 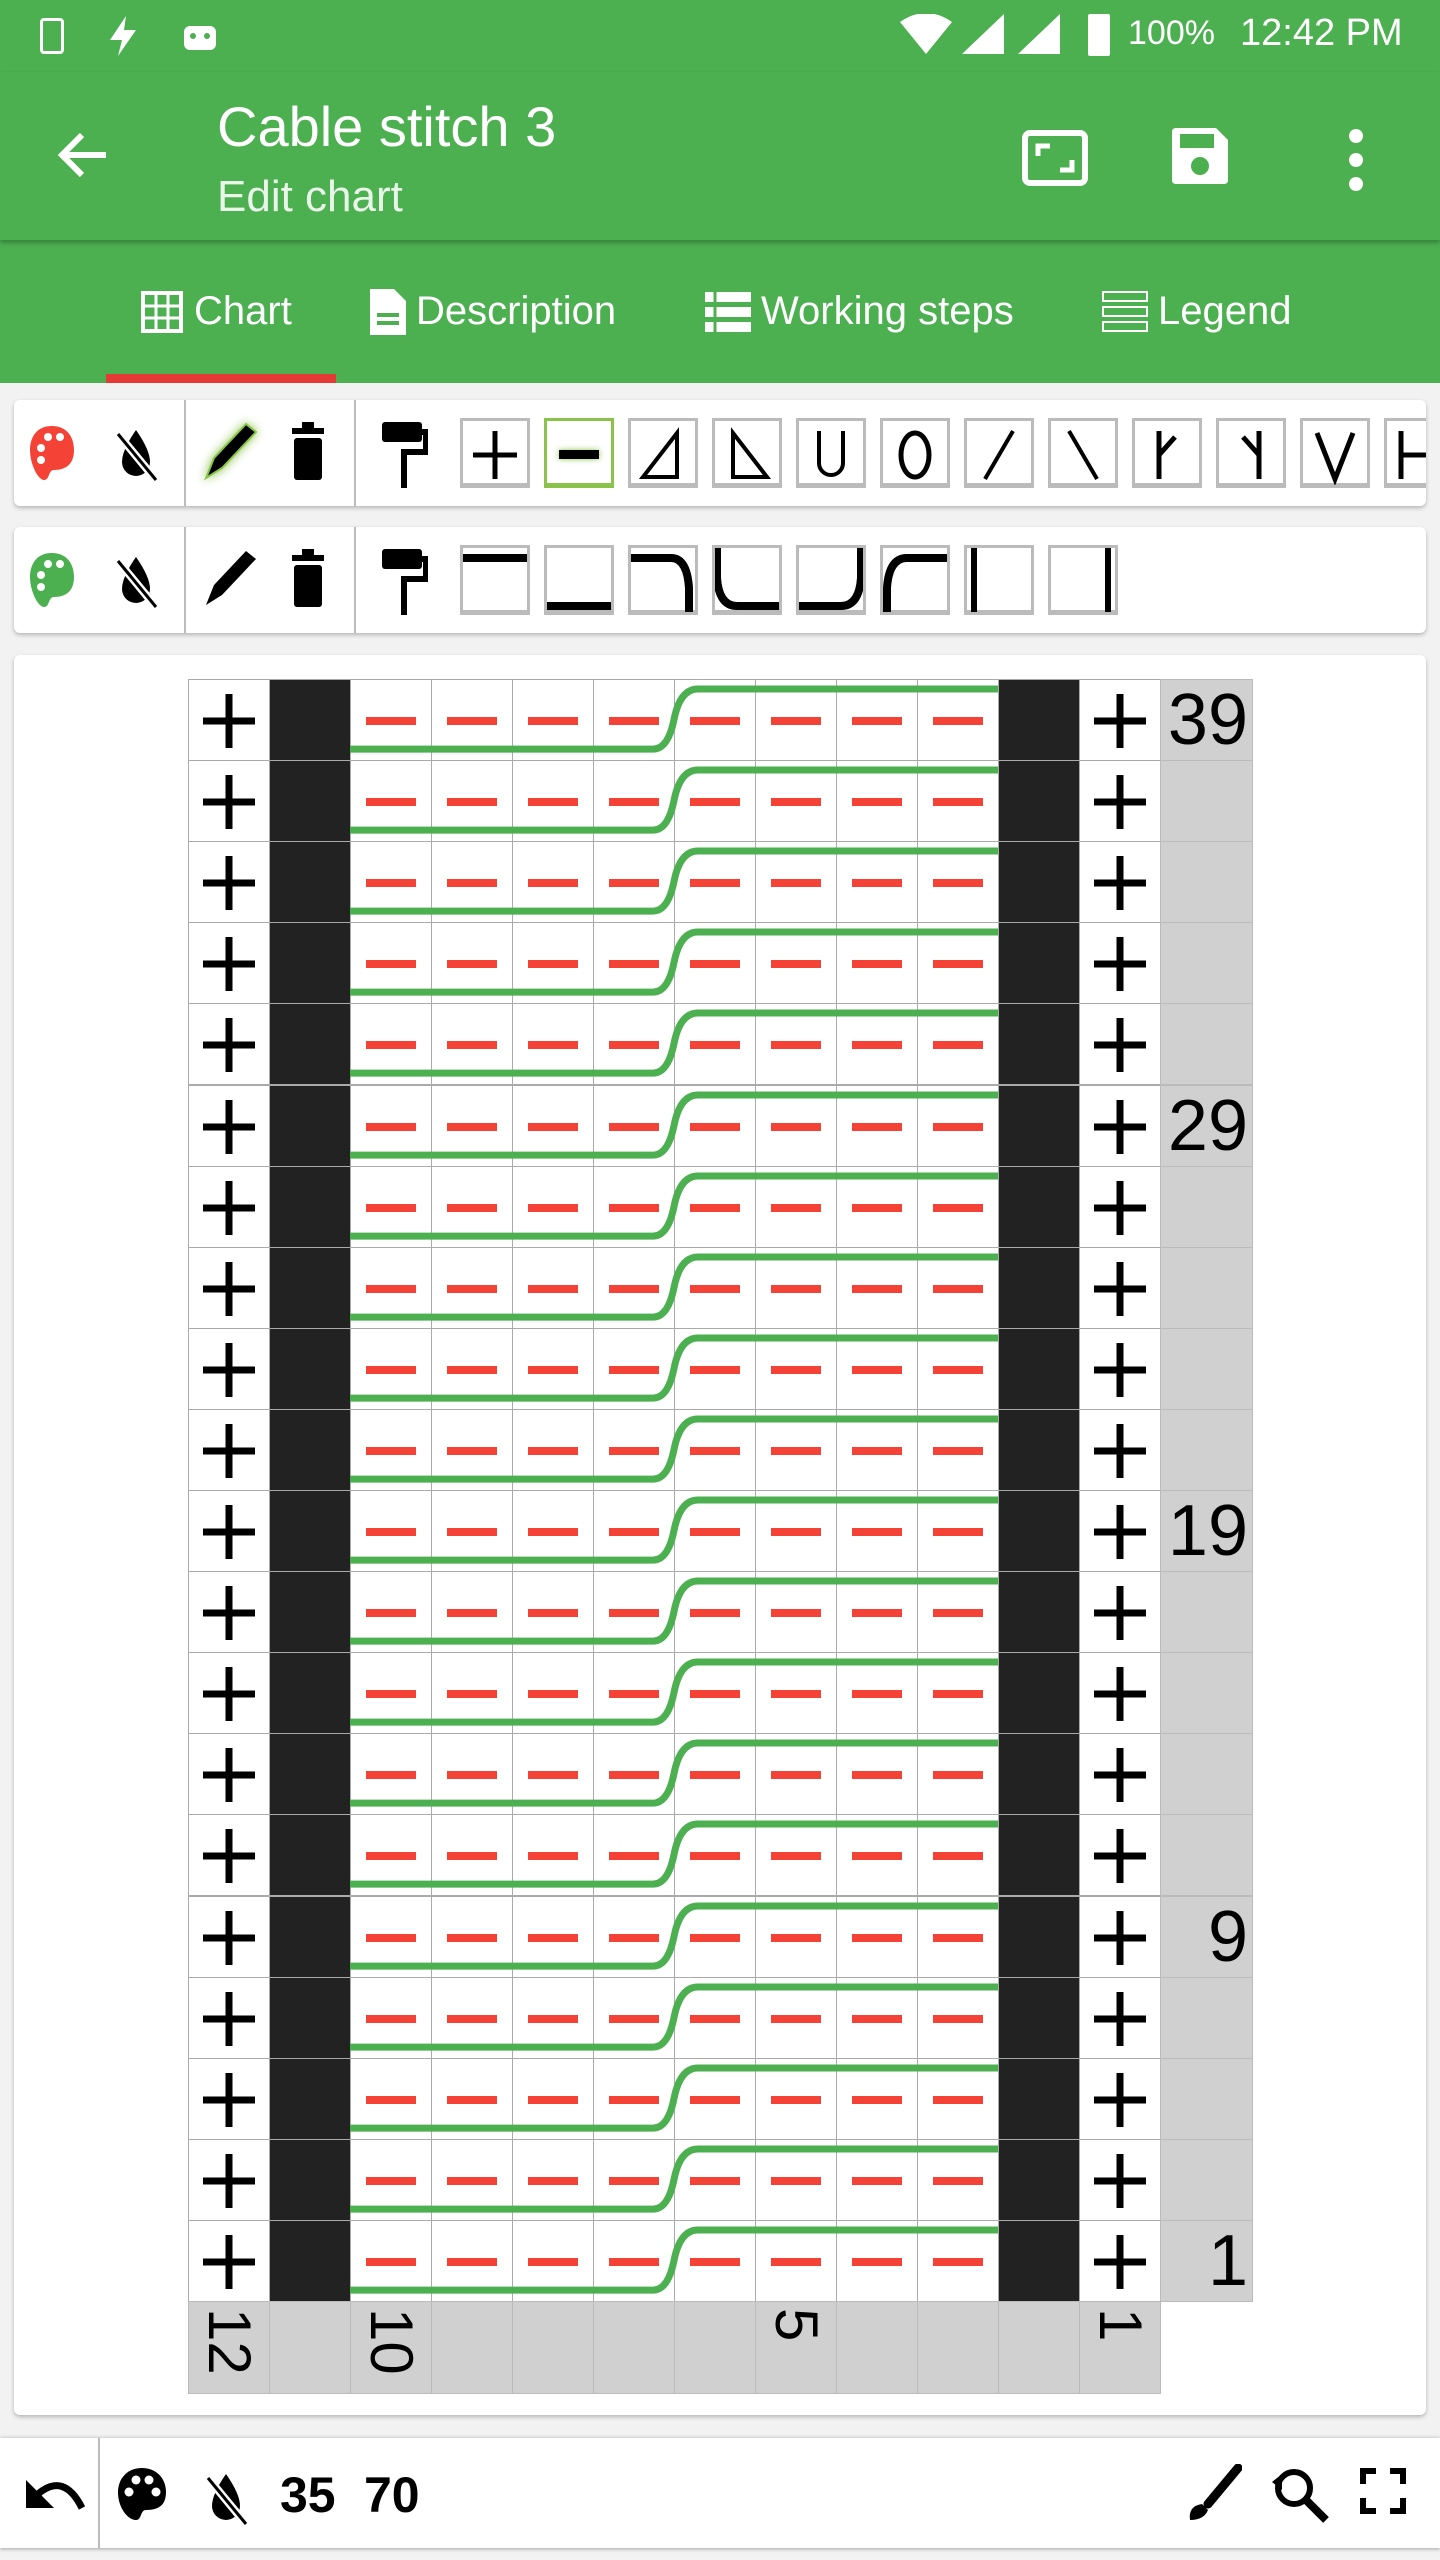 What do you see at coordinates (1356, 160) in the screenshot?
I see `more-vert-icon` at bounding box center [1356, 160].